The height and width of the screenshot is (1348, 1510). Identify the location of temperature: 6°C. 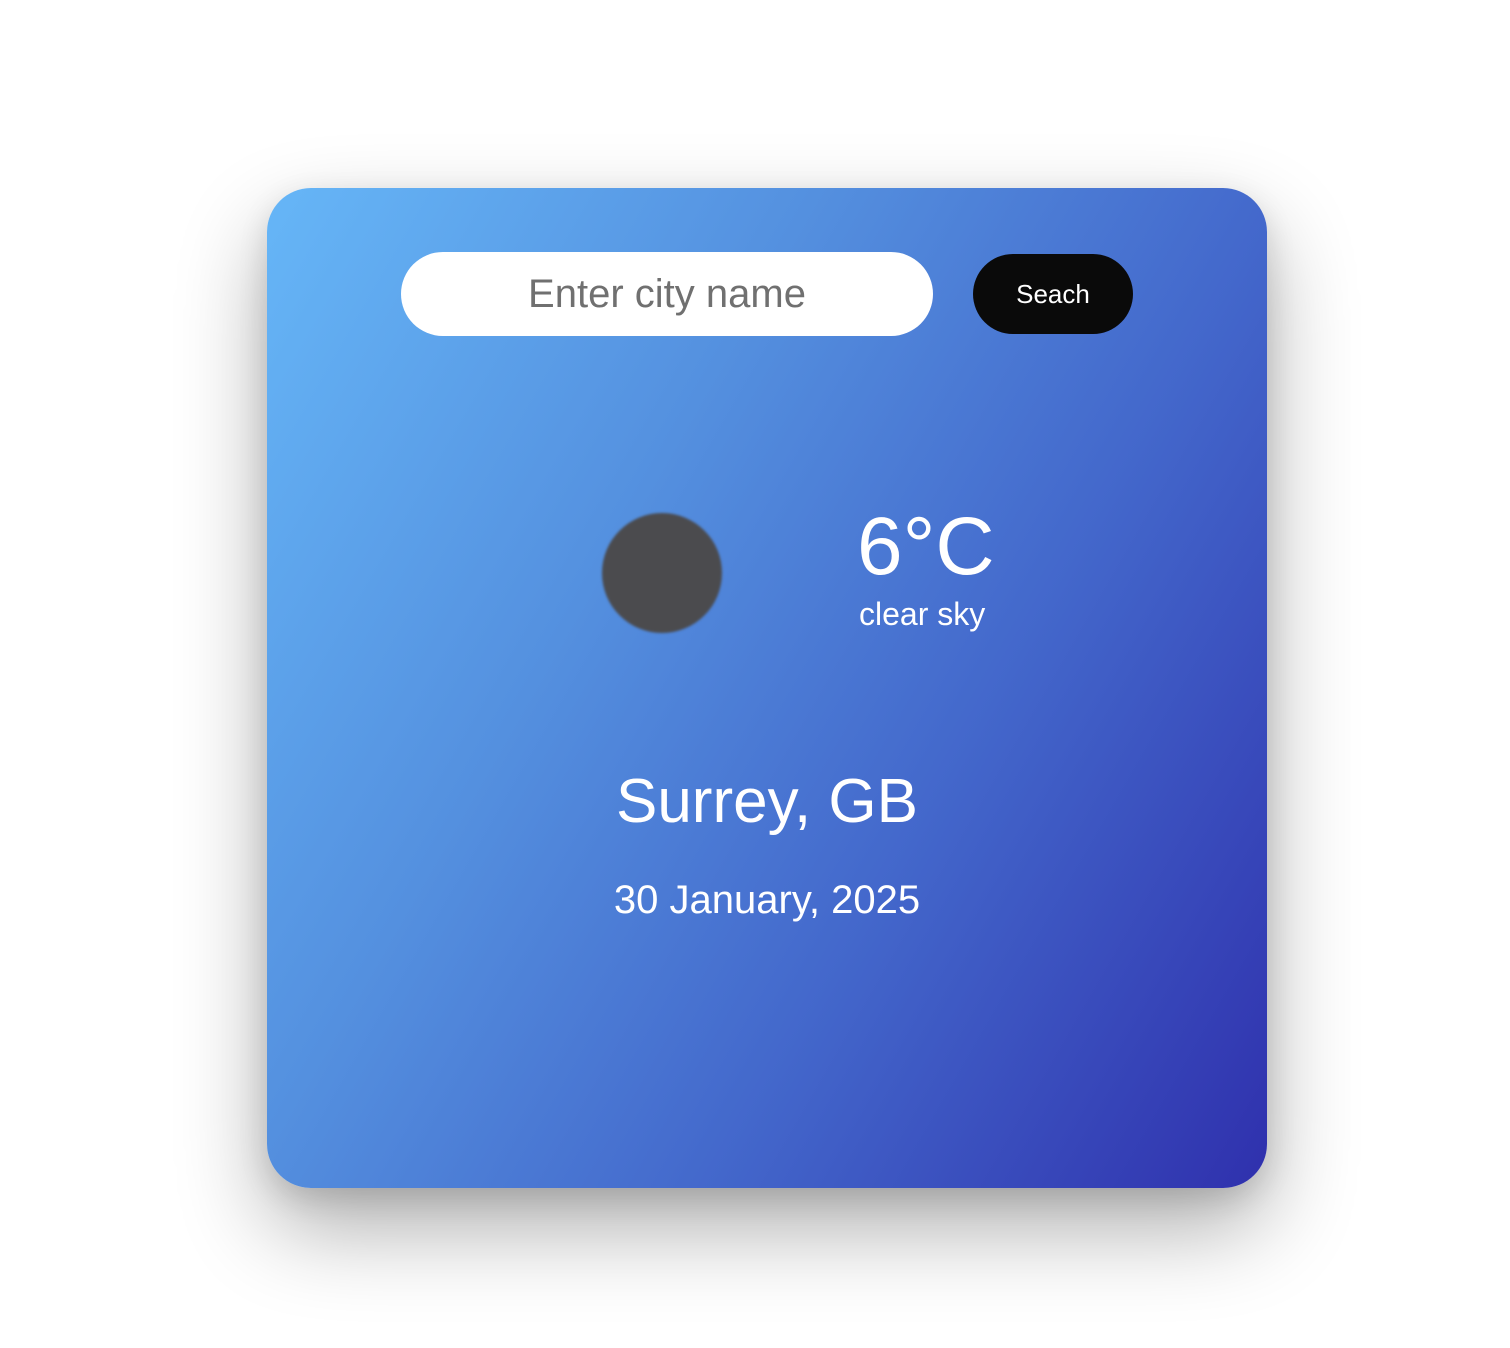
(926, 546).